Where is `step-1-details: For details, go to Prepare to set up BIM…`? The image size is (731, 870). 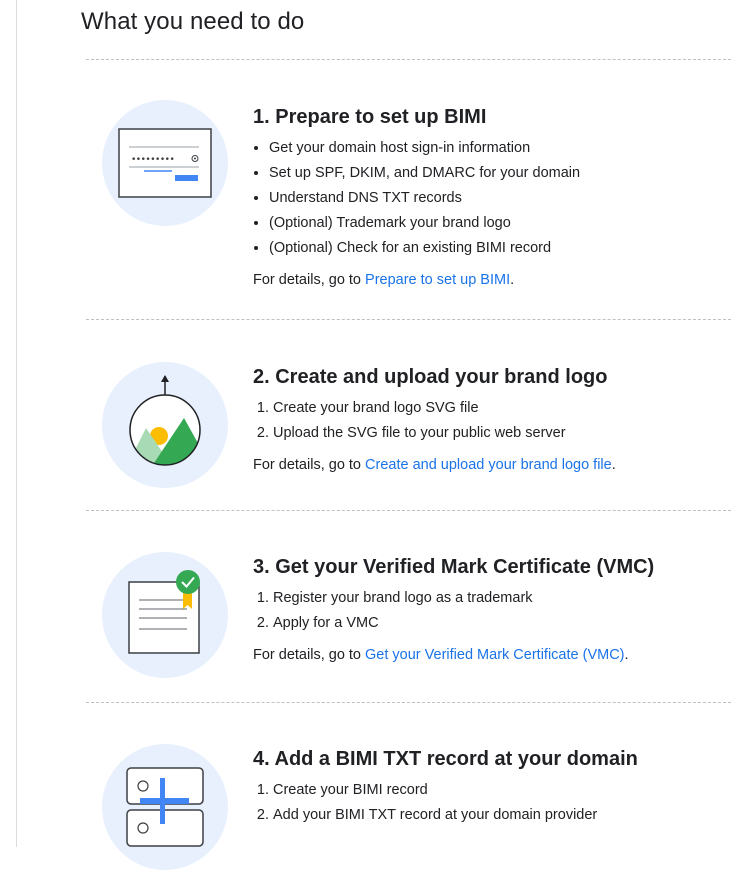
step-1-details: For details, go to Prepare to set up BIM… is located at coordinates (384, 280).